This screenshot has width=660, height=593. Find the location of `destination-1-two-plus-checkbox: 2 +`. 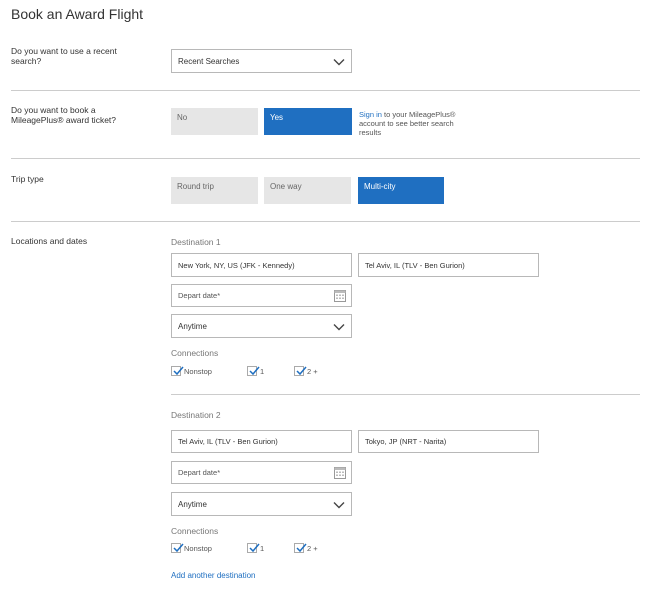

destination-1-two-plus-checkbox: 2 + is located at coordinates (306, 371).